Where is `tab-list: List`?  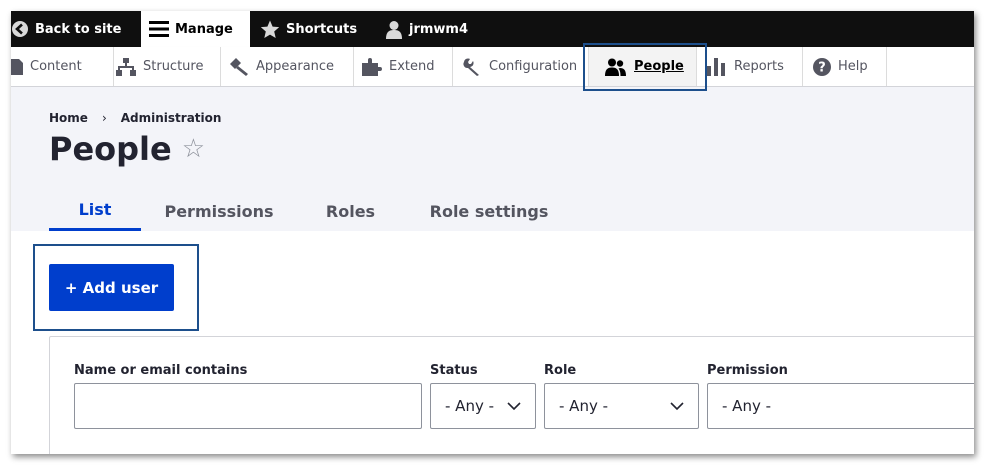 tab-list: List is located at coordinates (95, 211).